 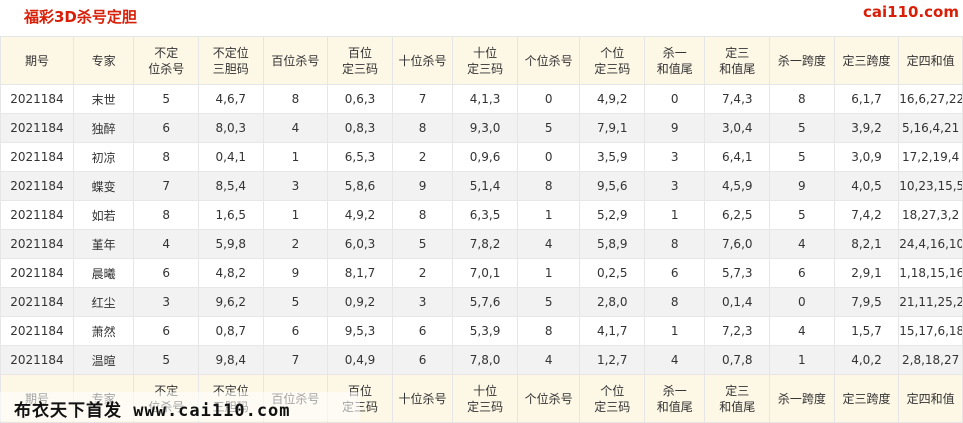 What do you see at coordinates (103, 273) in the screenshot?
I see `table-cell: 晨曦` at bounding box center [103, 273].